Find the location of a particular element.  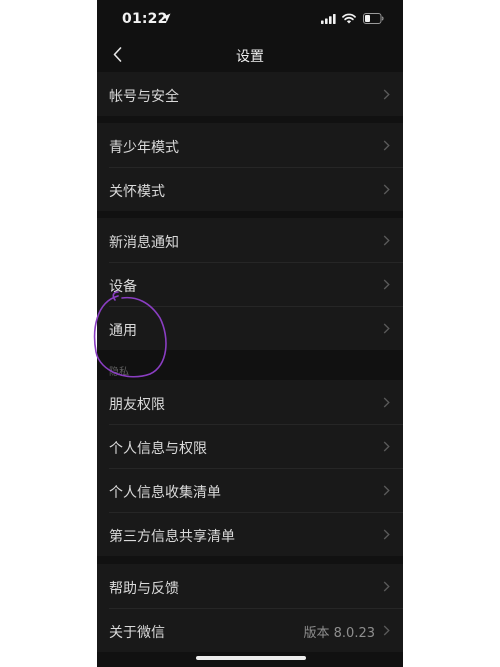

settings-row-account-security: 帐号与安全 is located at coordinates (250, 94).